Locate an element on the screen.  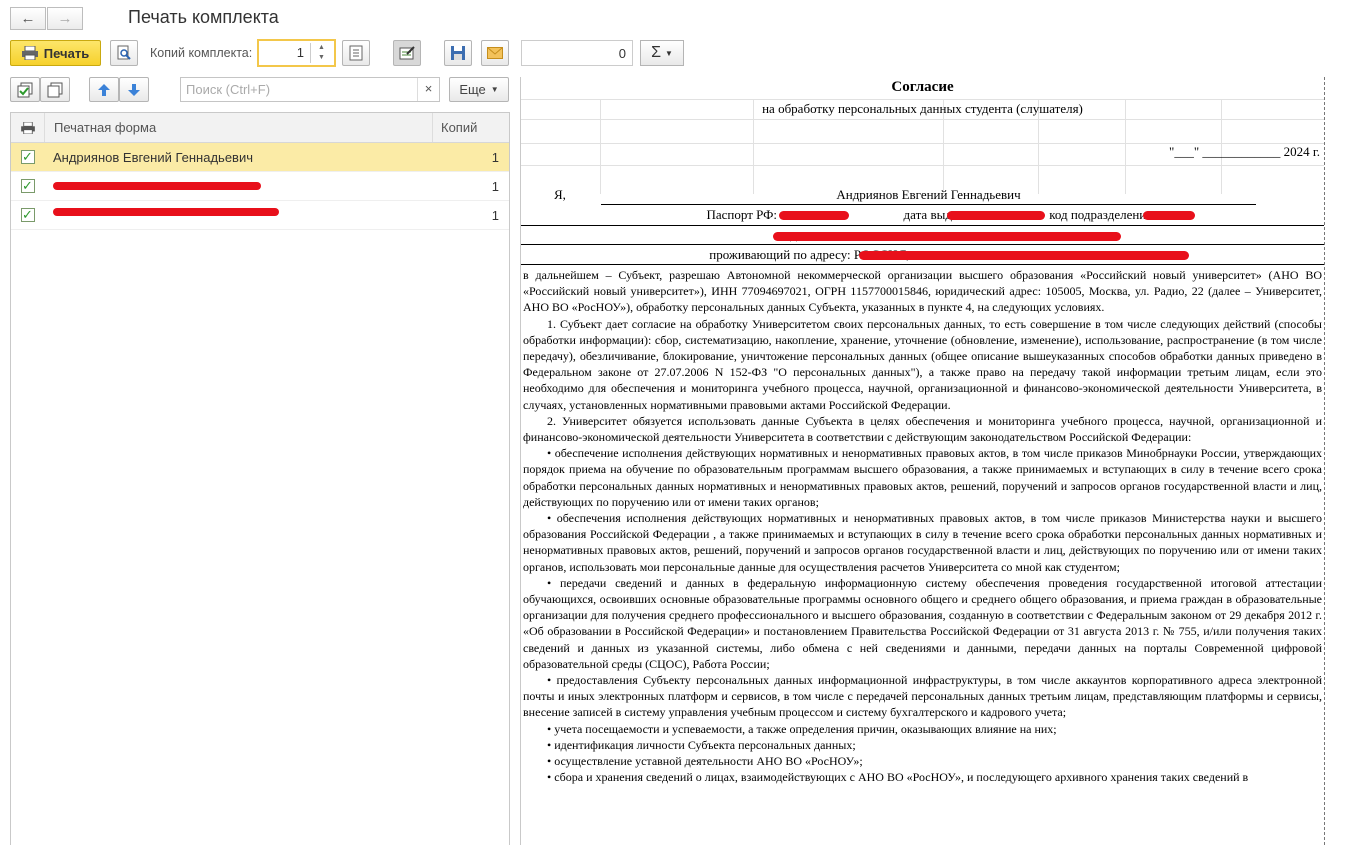
window-title: Печать комплекта is located at coordinates (203, 17).